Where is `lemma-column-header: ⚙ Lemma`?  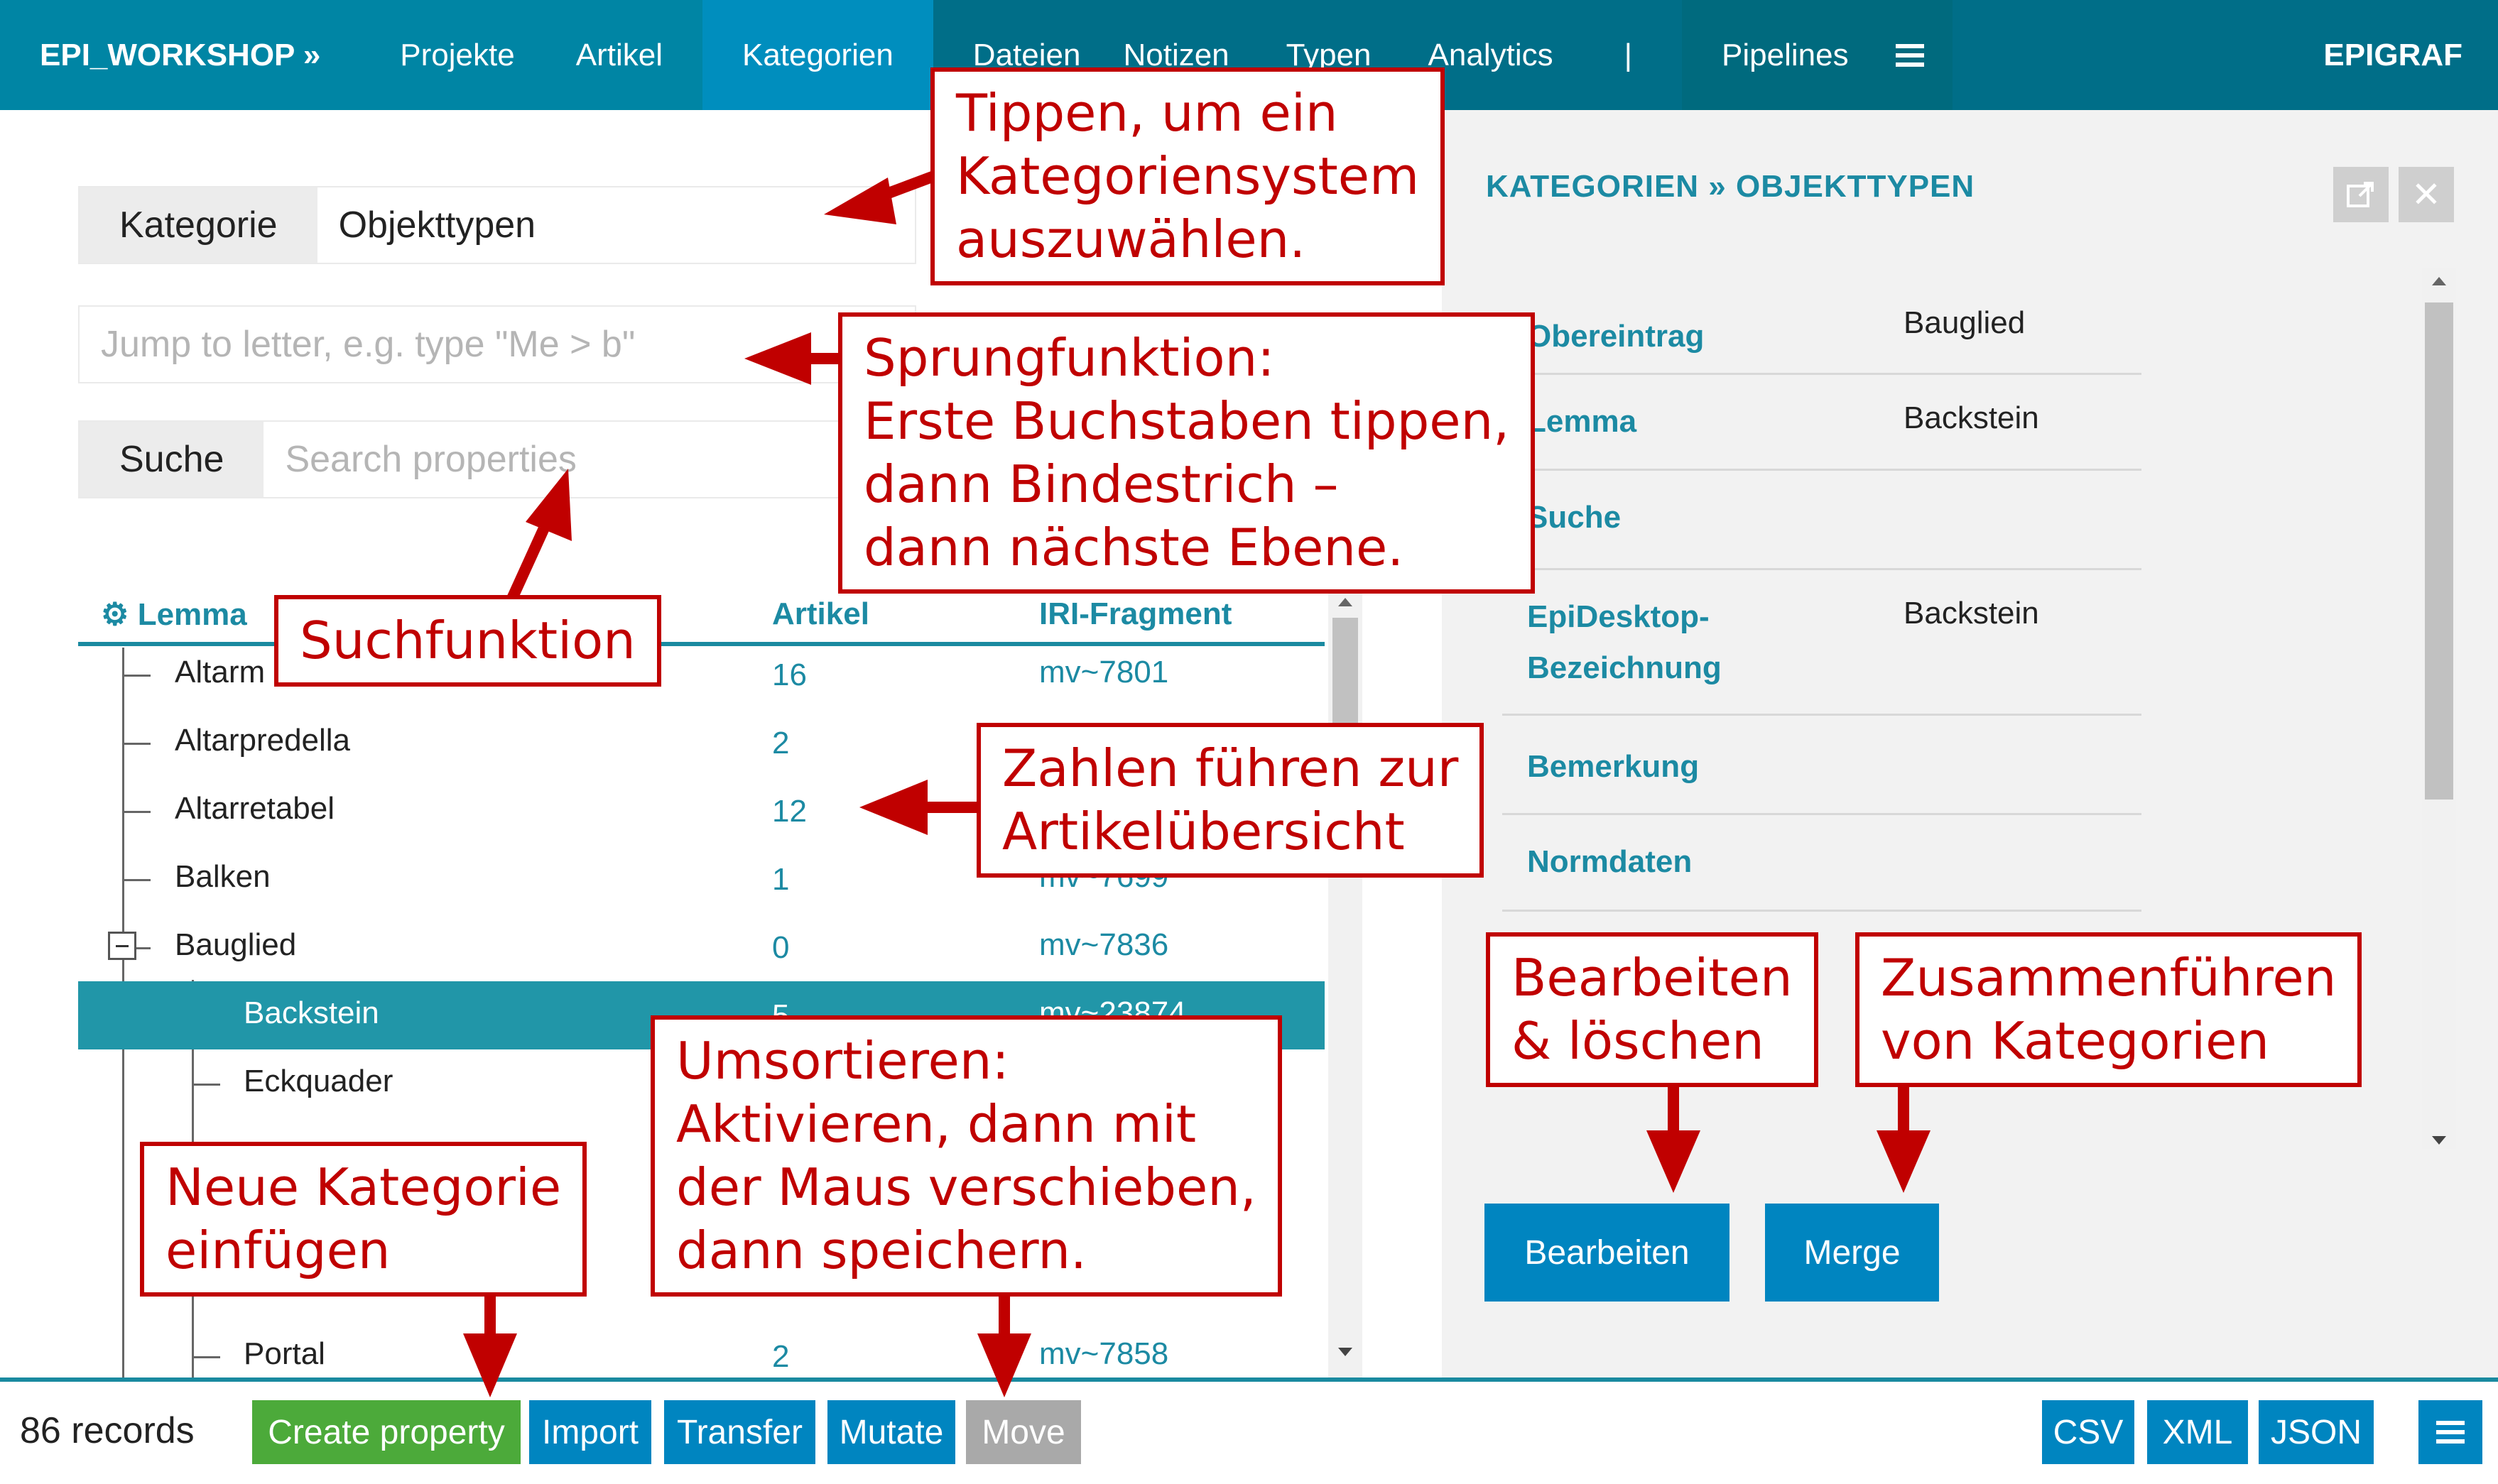 lemma-column-header: ⚙ Lemma is located at coordinates (174, 614).